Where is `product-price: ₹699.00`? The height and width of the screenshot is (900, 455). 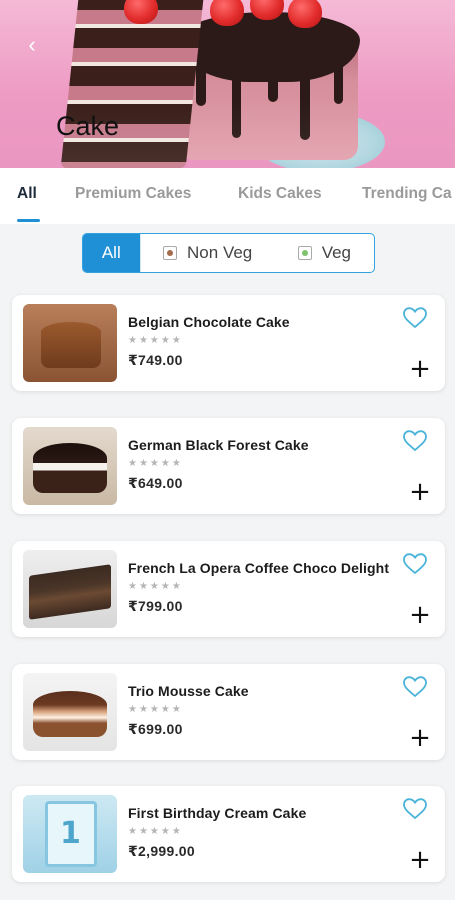
product-price: ₹699.00 is located at coordinates (155, 729).